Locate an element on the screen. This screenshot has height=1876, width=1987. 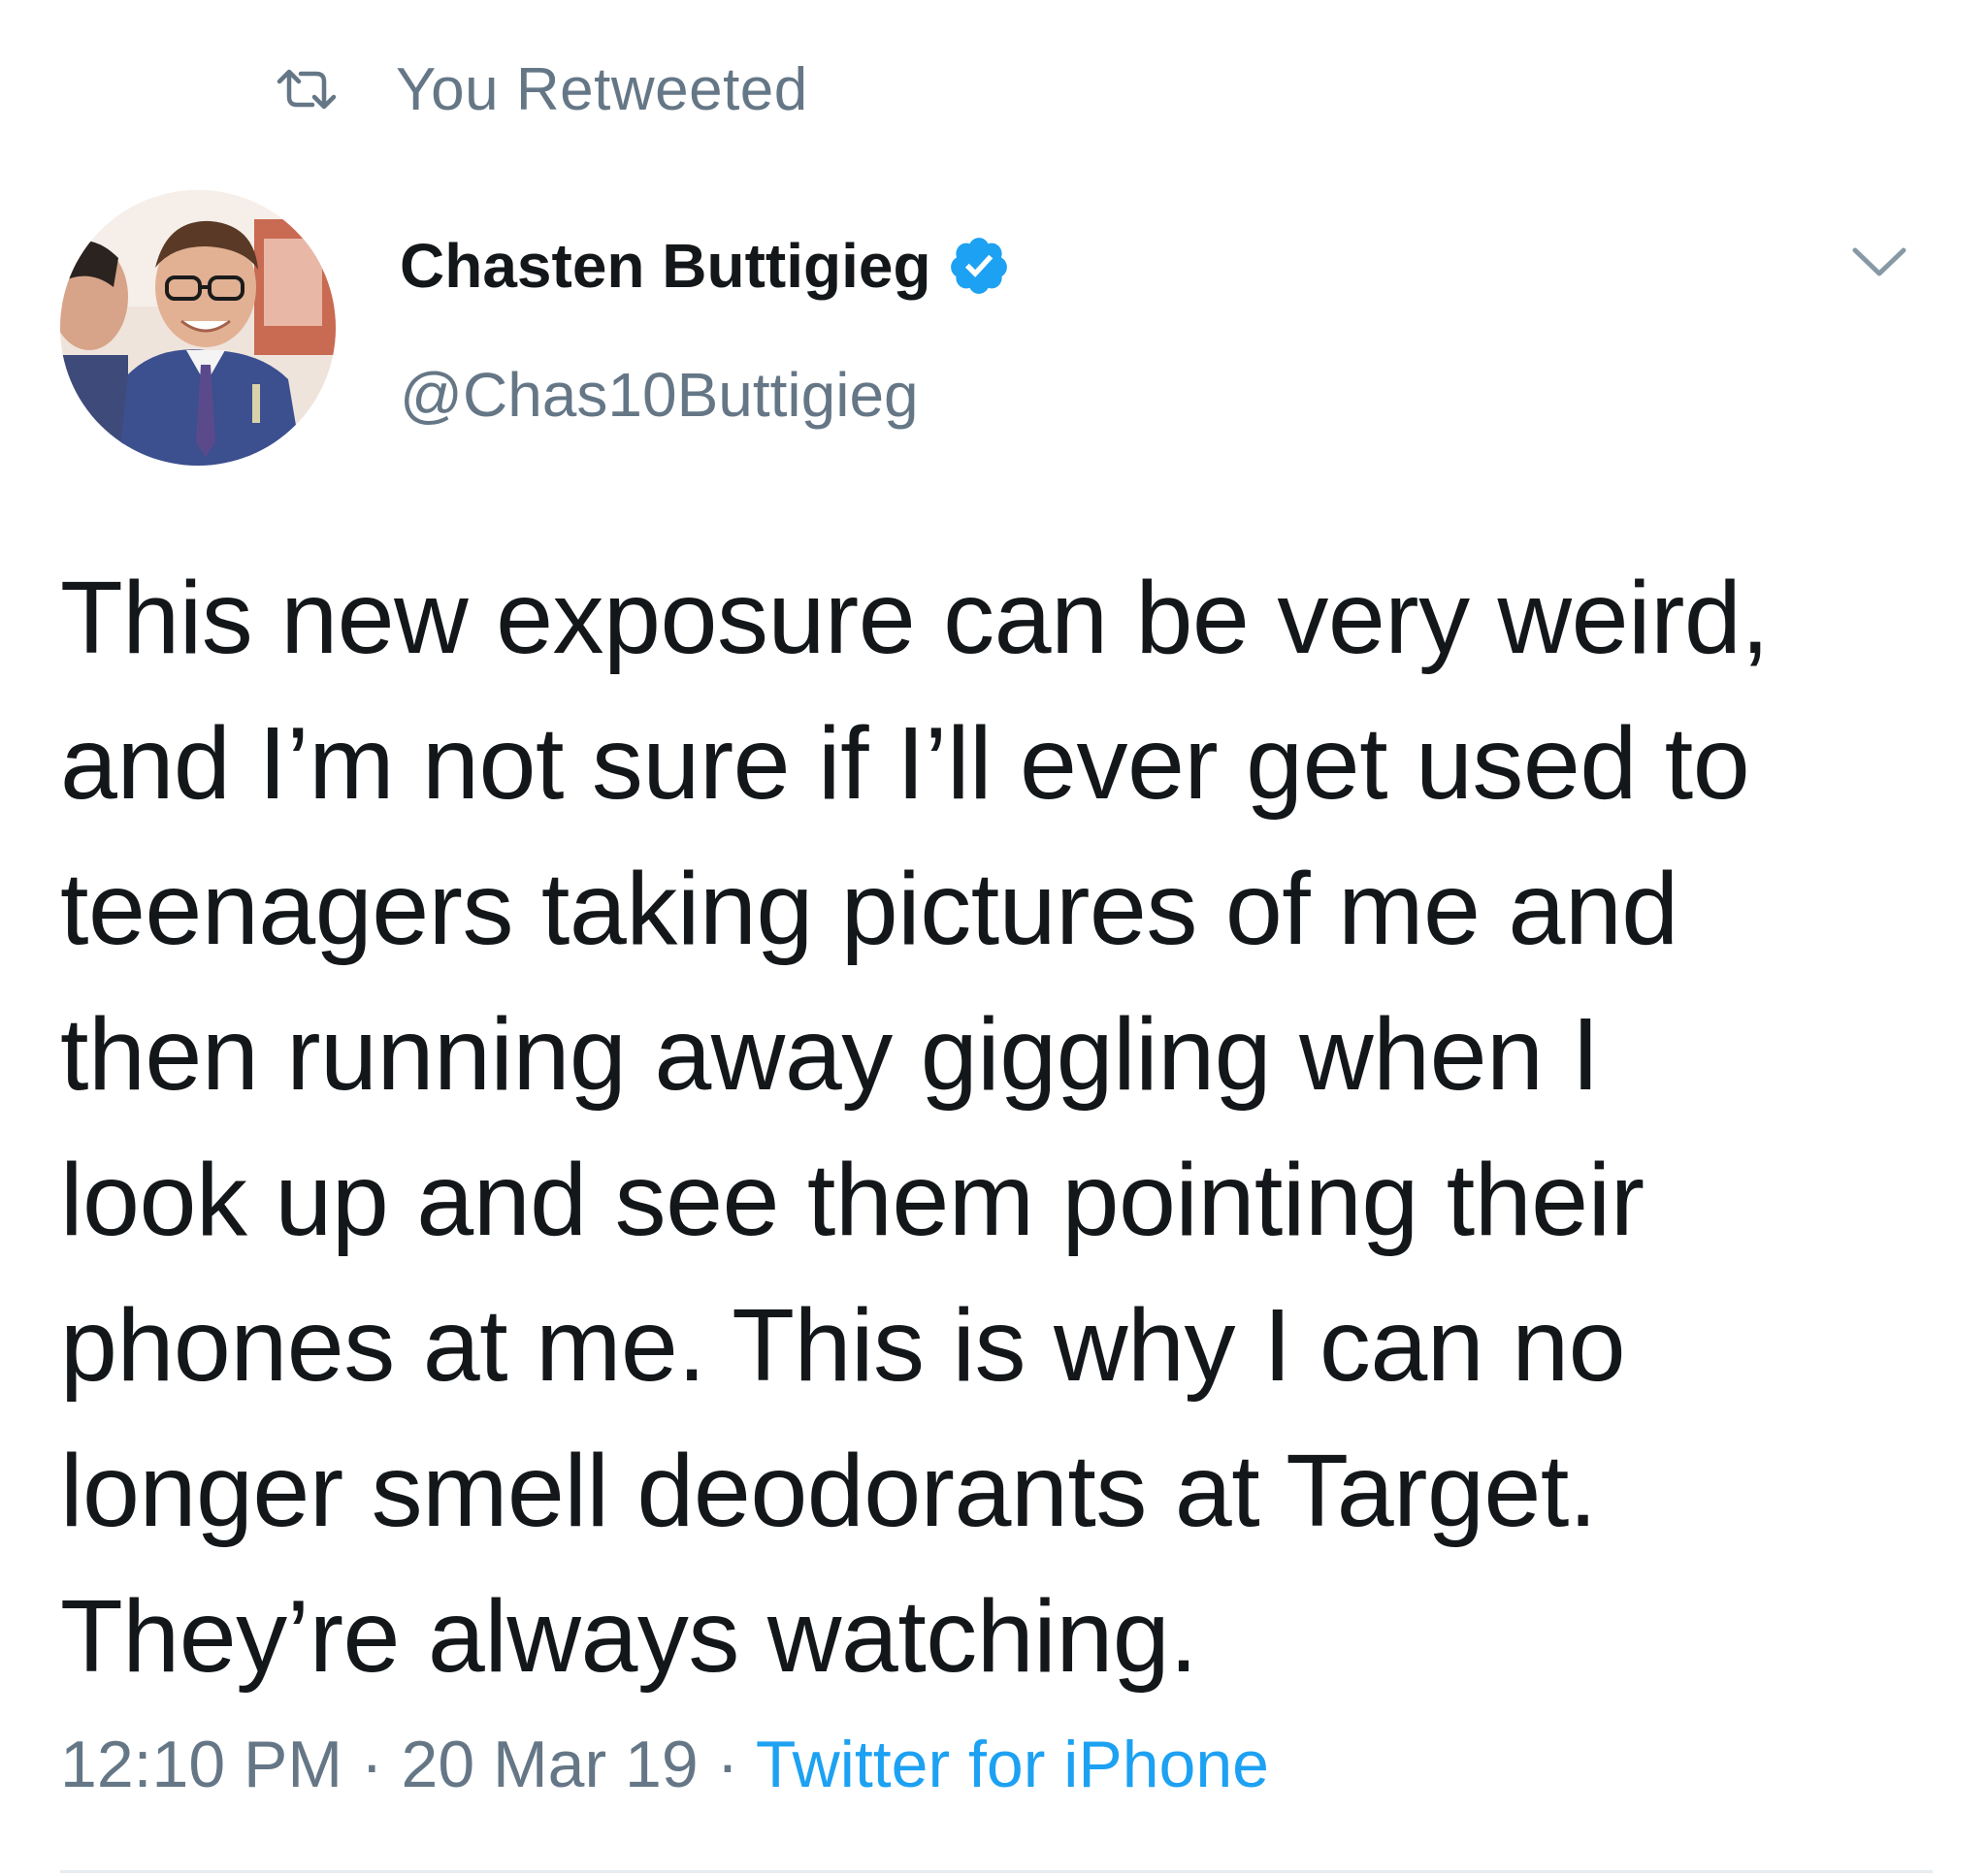
chevron-down-icon is located at coordinates (1879, 262).